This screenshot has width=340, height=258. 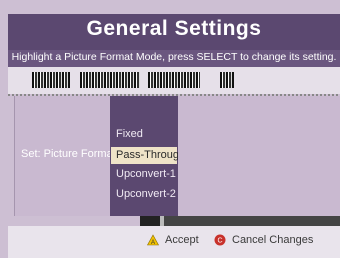 I want to click on option-fixed: Fixed, so click(x=129, y=134).